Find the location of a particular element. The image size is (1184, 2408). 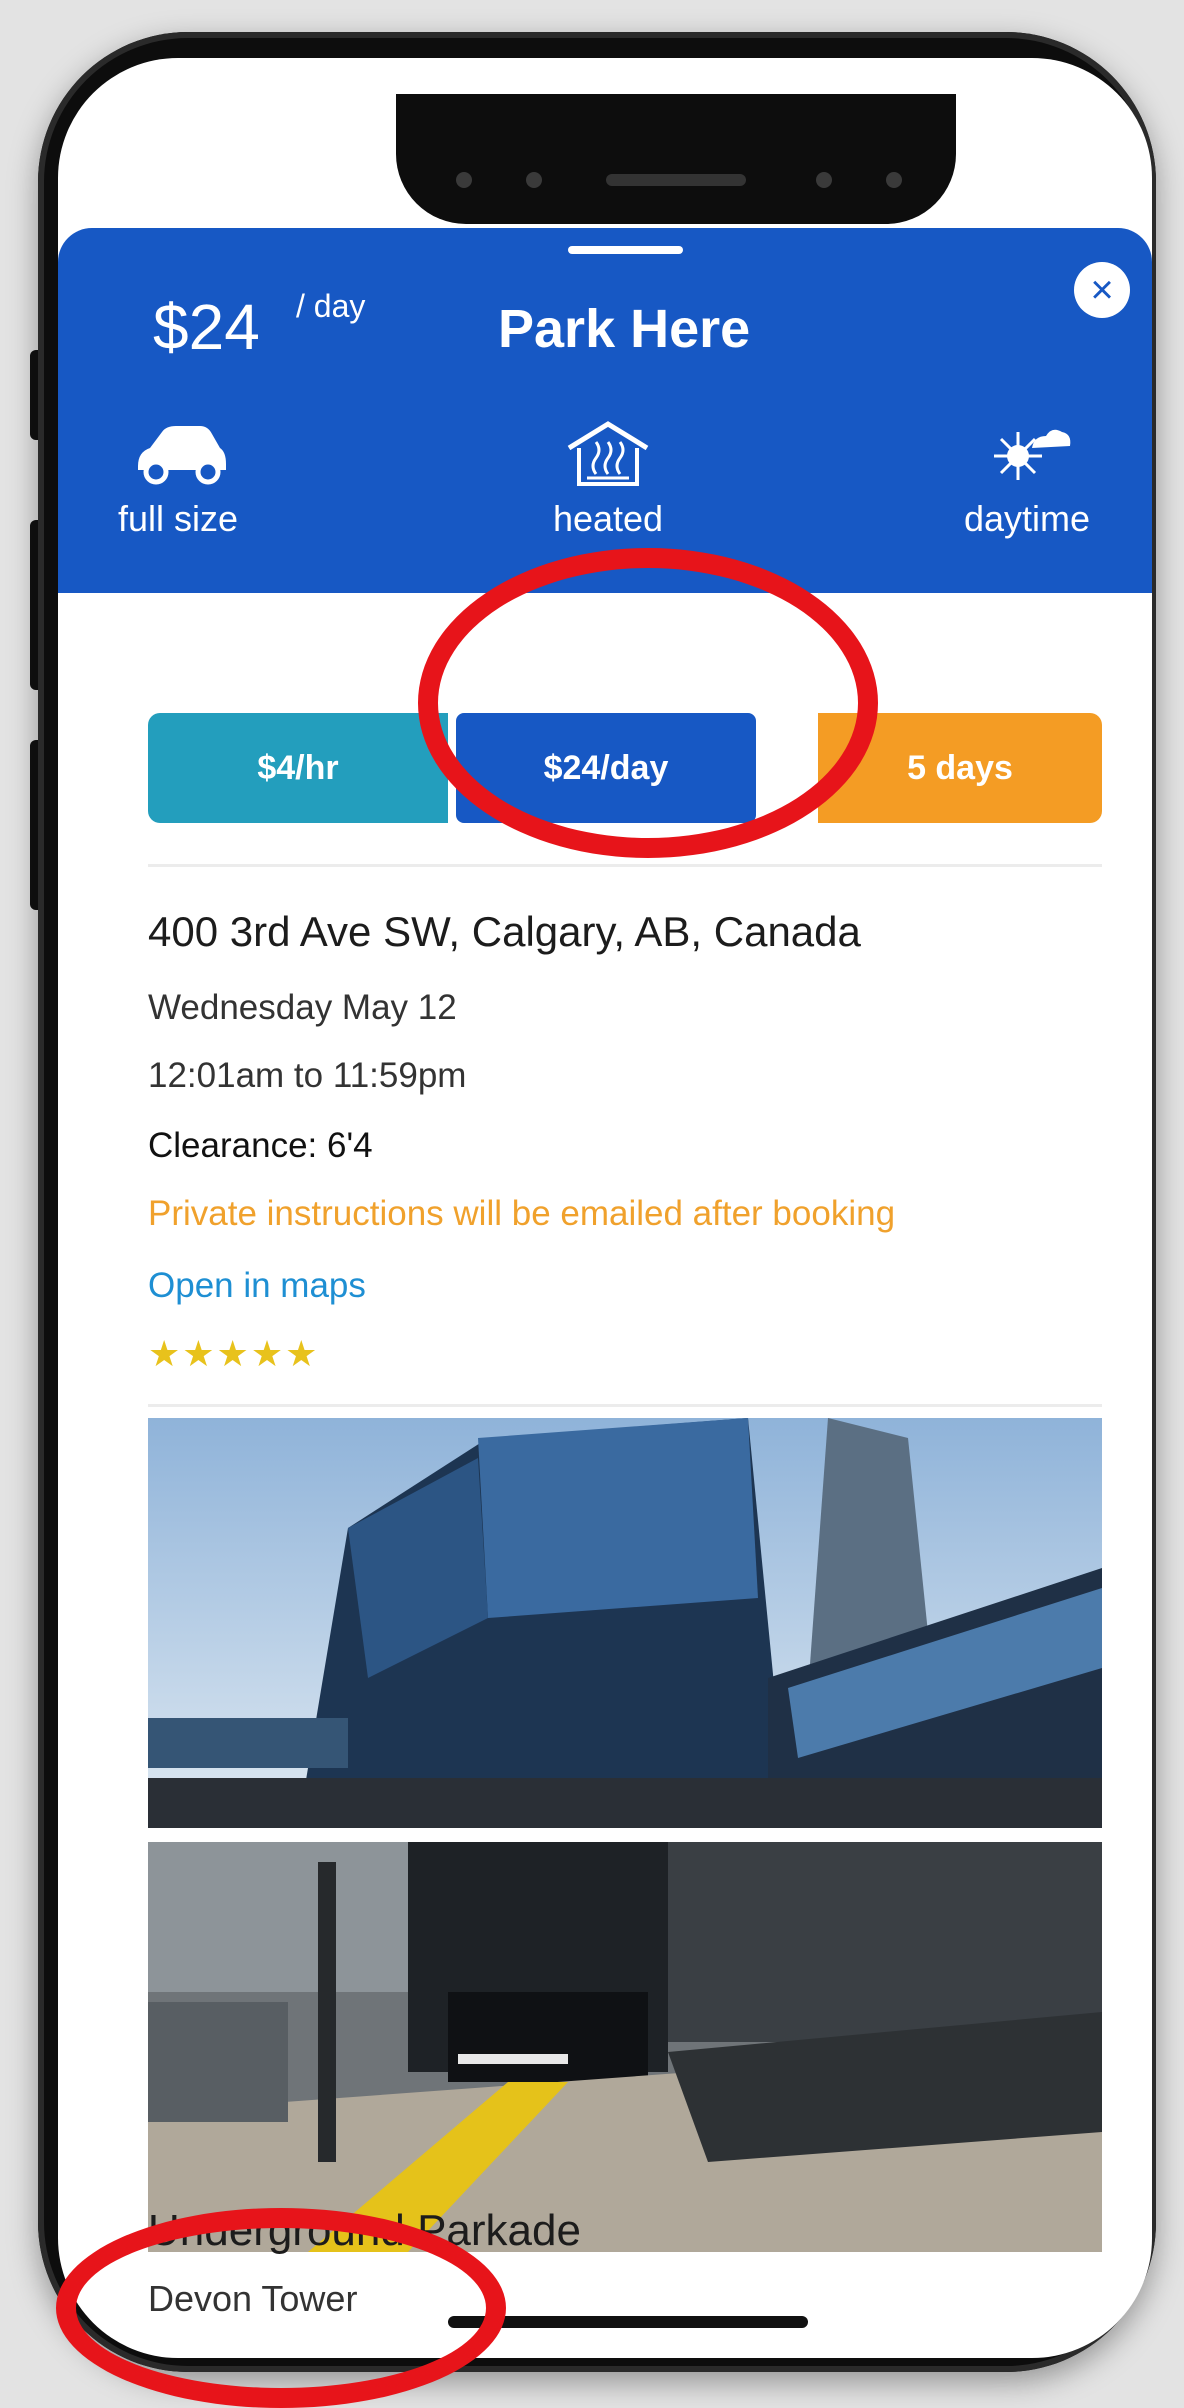

price-unit: / day is located at coordinates (331, 306).